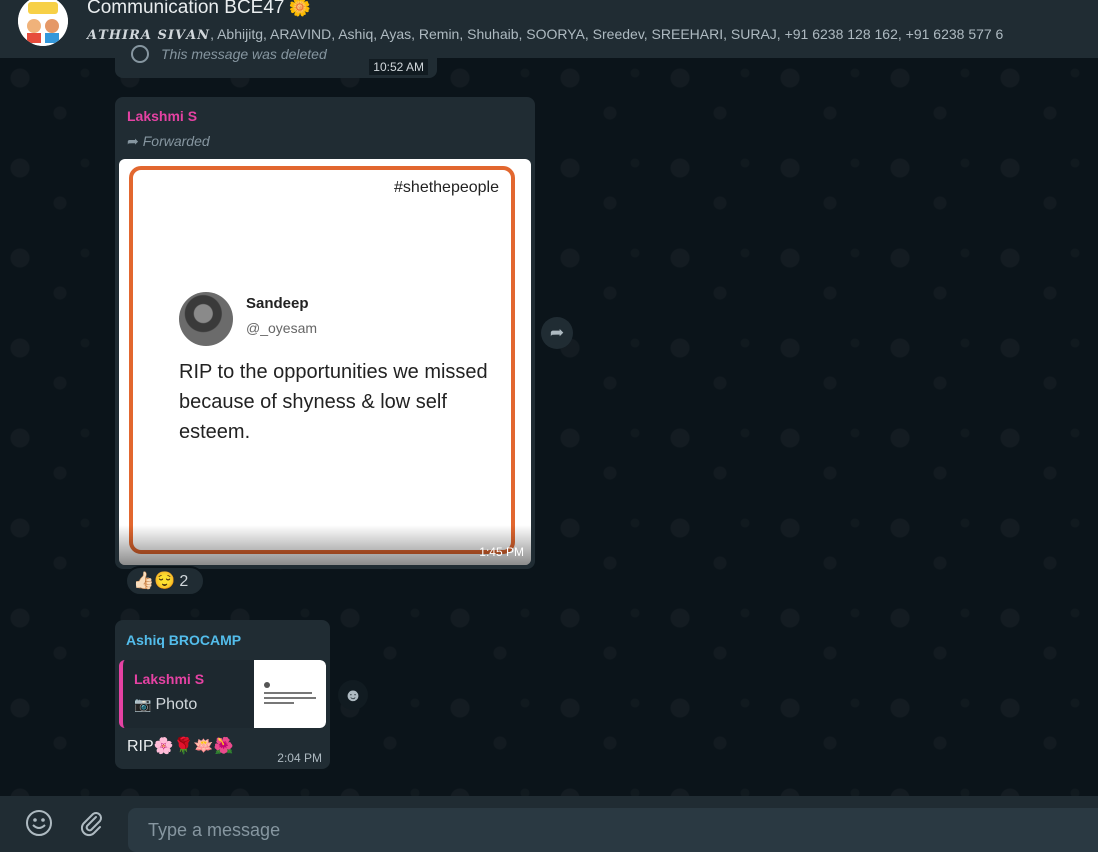 The height and width of the screenshot is (852, 1098). I want to click on message-input, so click(613, 830).